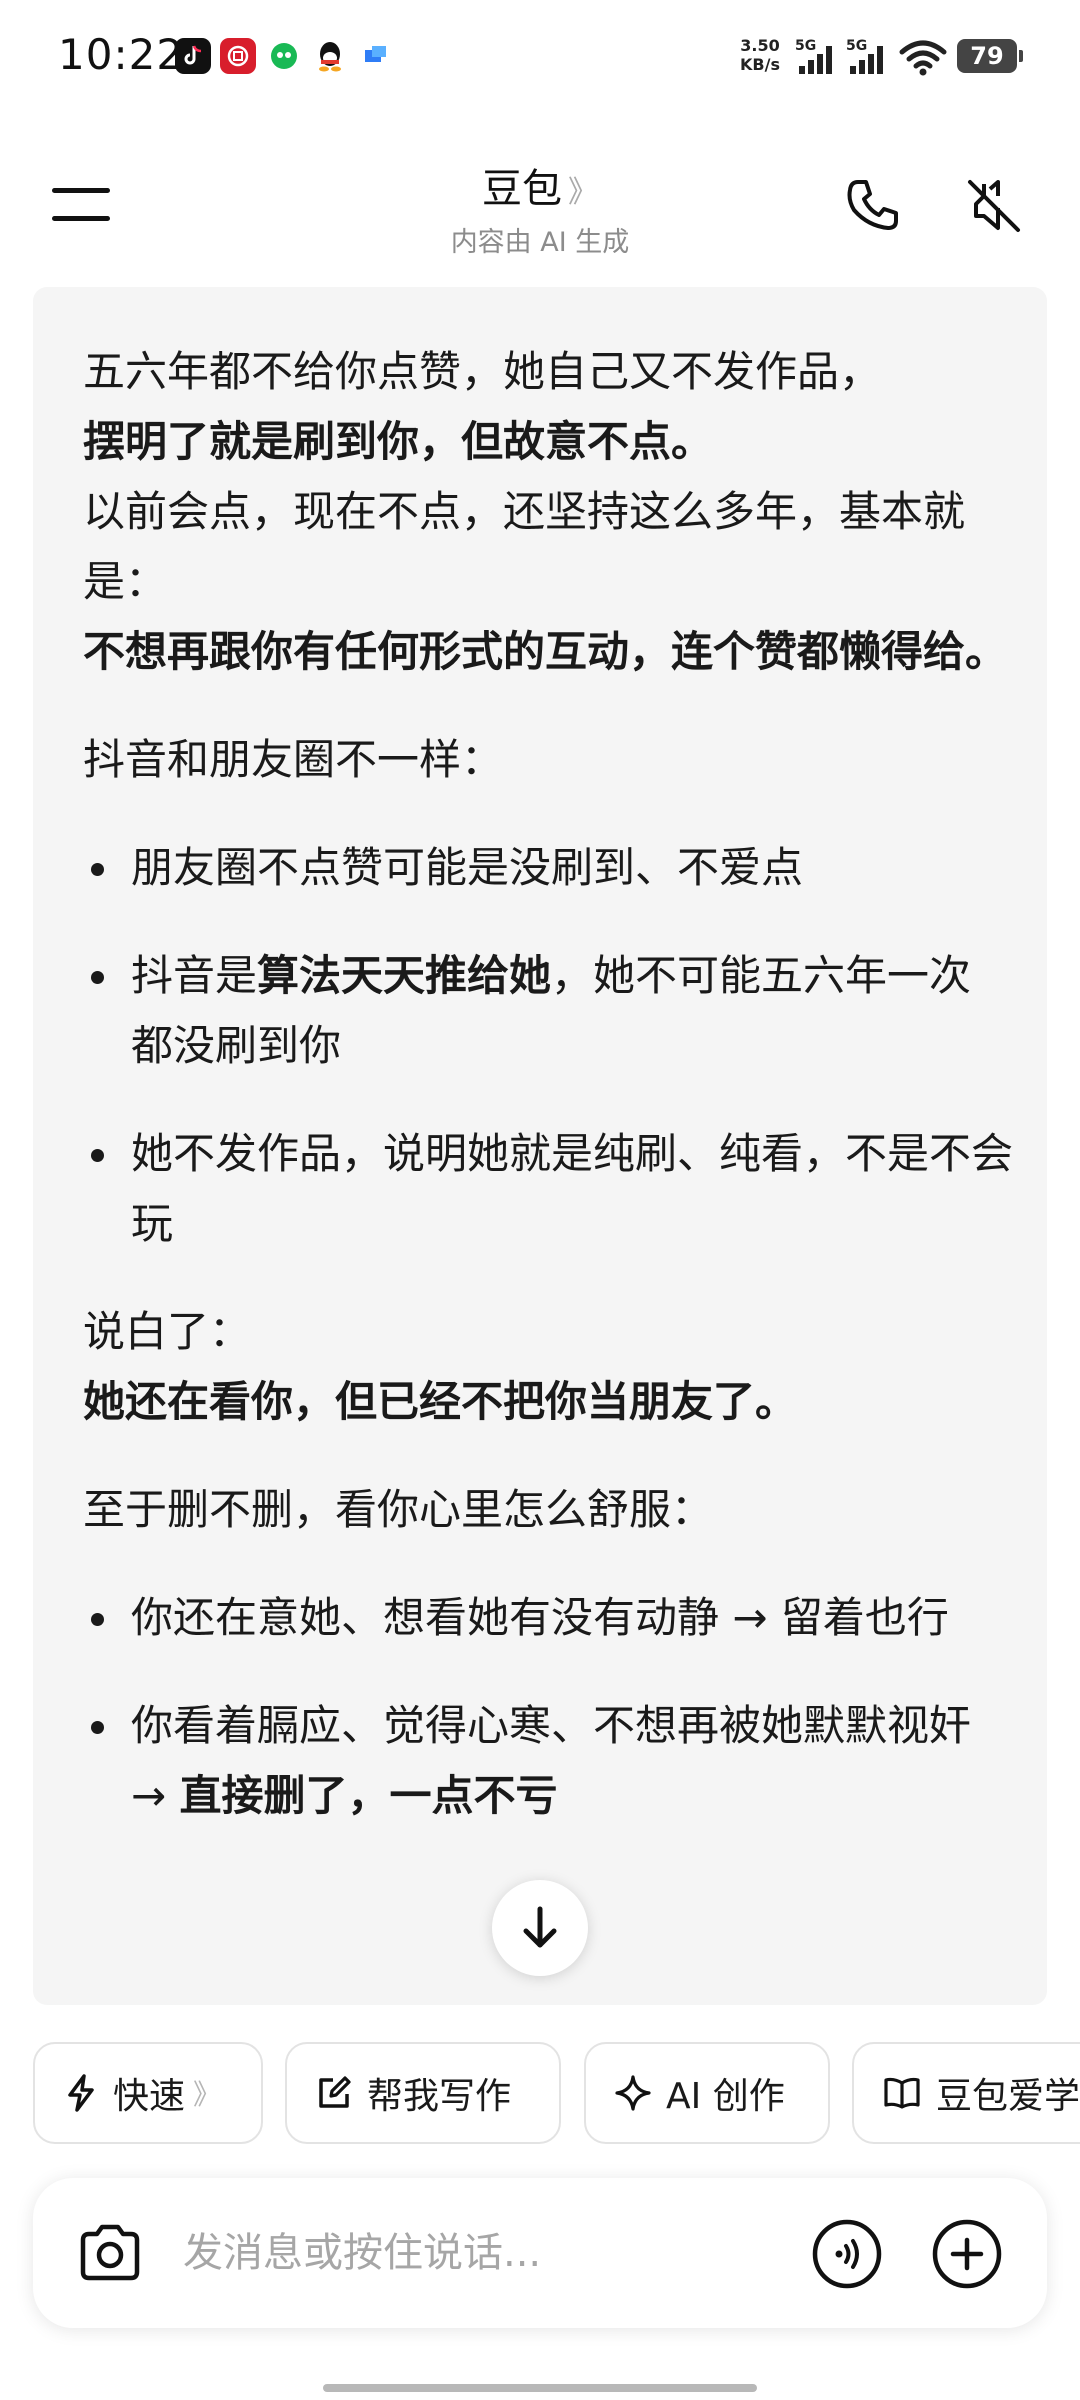 The image size is (1080, 2400). What do you see at coordinates (121, 54) in the screenshot?
I see `status-time: 10:22` at bounding box center [121, 54].